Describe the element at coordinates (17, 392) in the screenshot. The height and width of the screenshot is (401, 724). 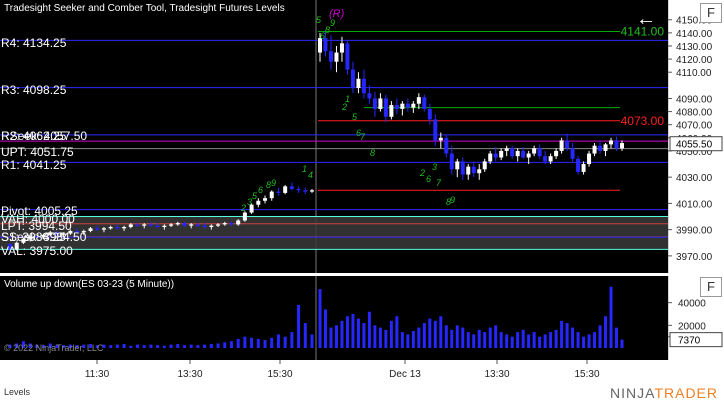
I see `levels-tab-label: Levels` at that location.